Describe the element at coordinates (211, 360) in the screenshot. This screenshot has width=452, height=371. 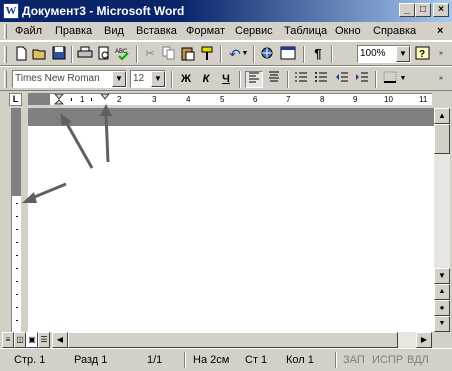
I see `status-position: На 2см` at that location.